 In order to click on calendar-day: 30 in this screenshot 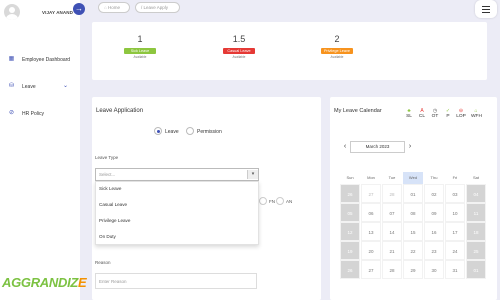, I will do `click(434, 269)`.